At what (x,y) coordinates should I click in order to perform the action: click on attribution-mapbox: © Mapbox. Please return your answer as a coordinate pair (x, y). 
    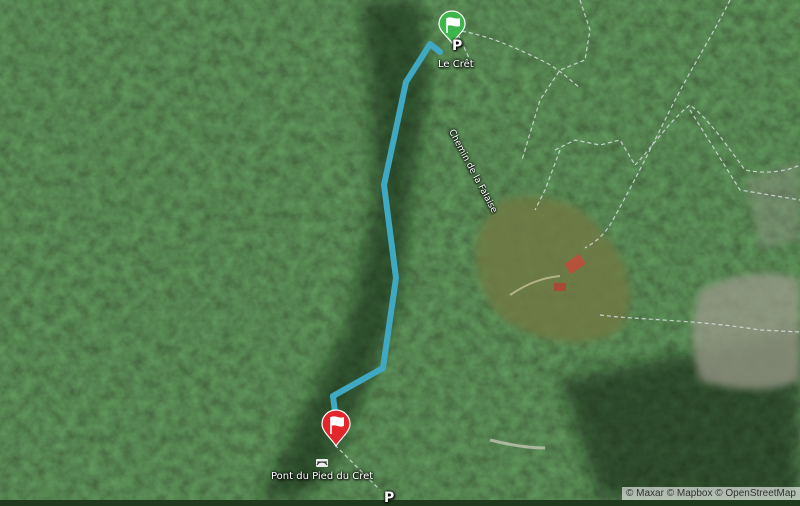
    Looking at the image, I should click on (690, 493).